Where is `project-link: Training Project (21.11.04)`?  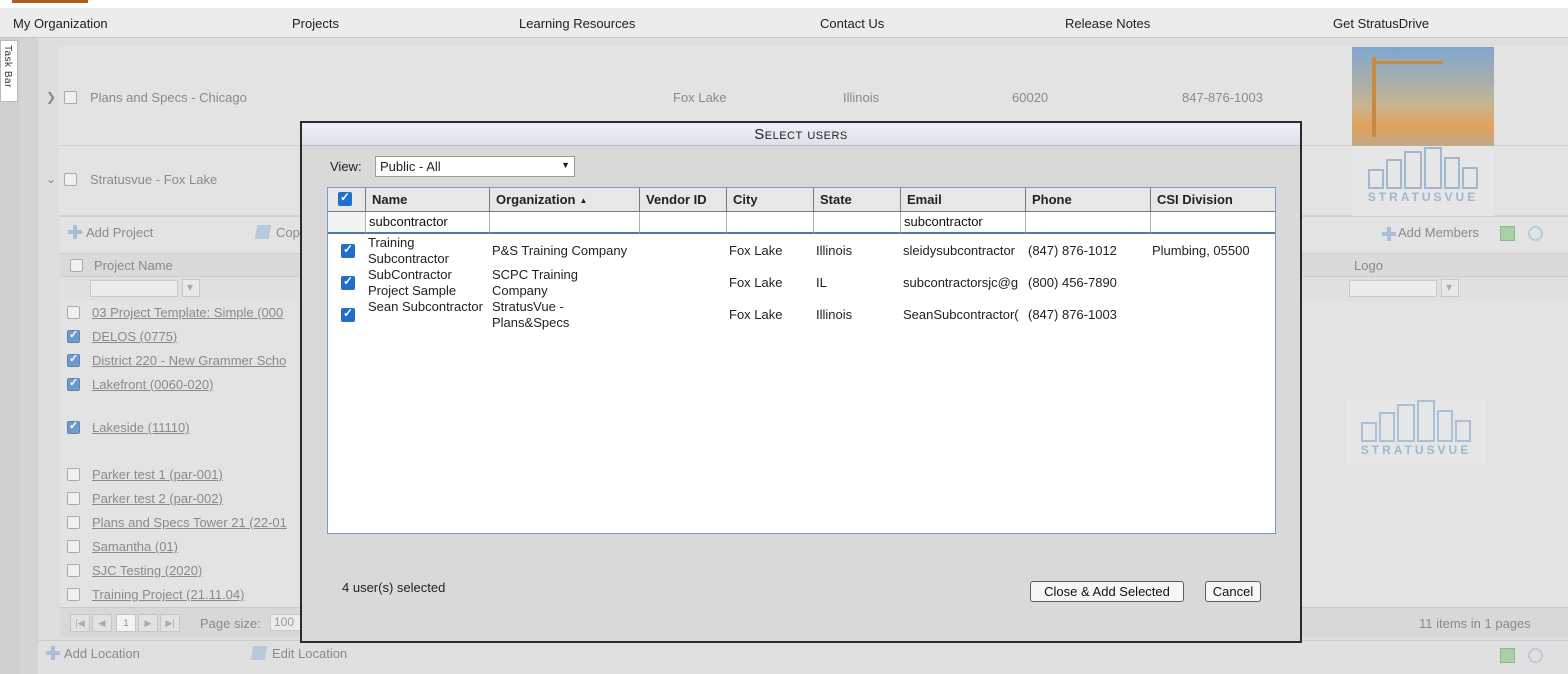
project-link: Training Project (21.11.04) is located at coordinates (168, 594).